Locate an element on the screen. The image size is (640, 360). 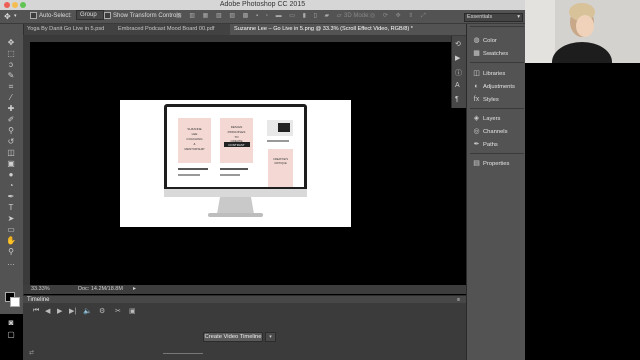
card2-line5: CONTRAST is located at coordinates (236, 145).